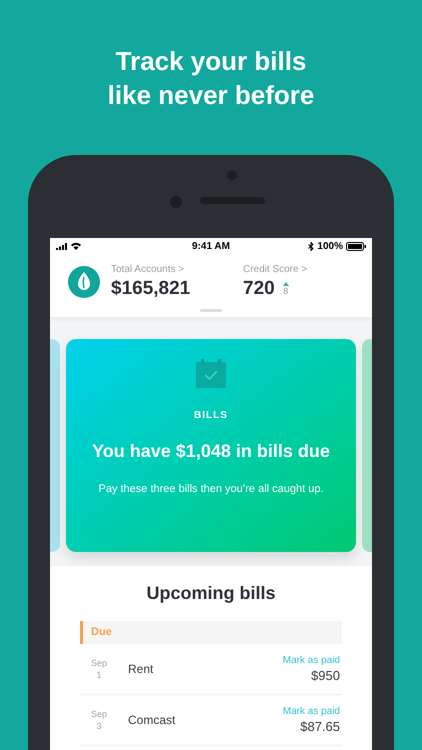 The height and width of the screenshot is (750, 422). I want to click on drop-logo-icon, so click(84, 282).